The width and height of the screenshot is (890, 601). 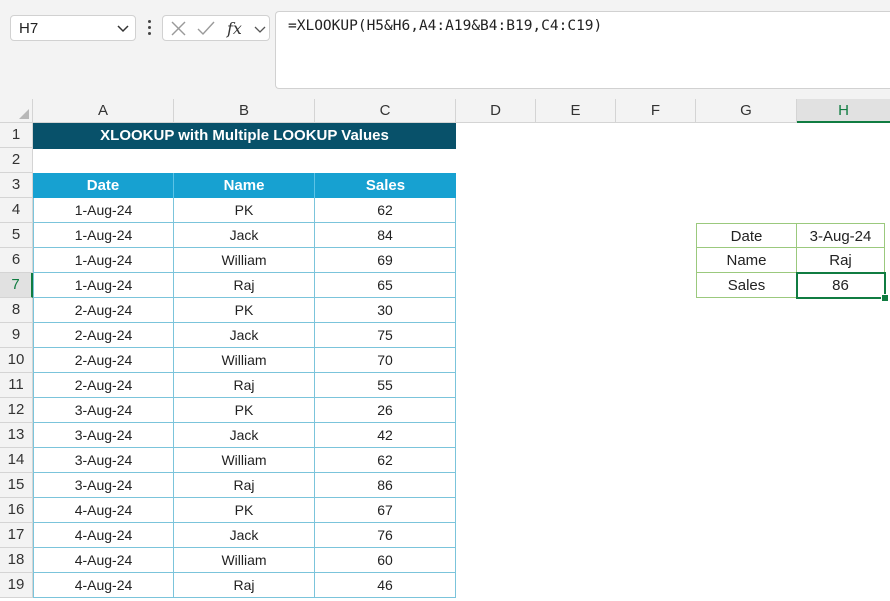 What do you see at coordinates (16, 460) in the screenshot?
I see `row-header-14: 14` at bounding box center [16, 460].